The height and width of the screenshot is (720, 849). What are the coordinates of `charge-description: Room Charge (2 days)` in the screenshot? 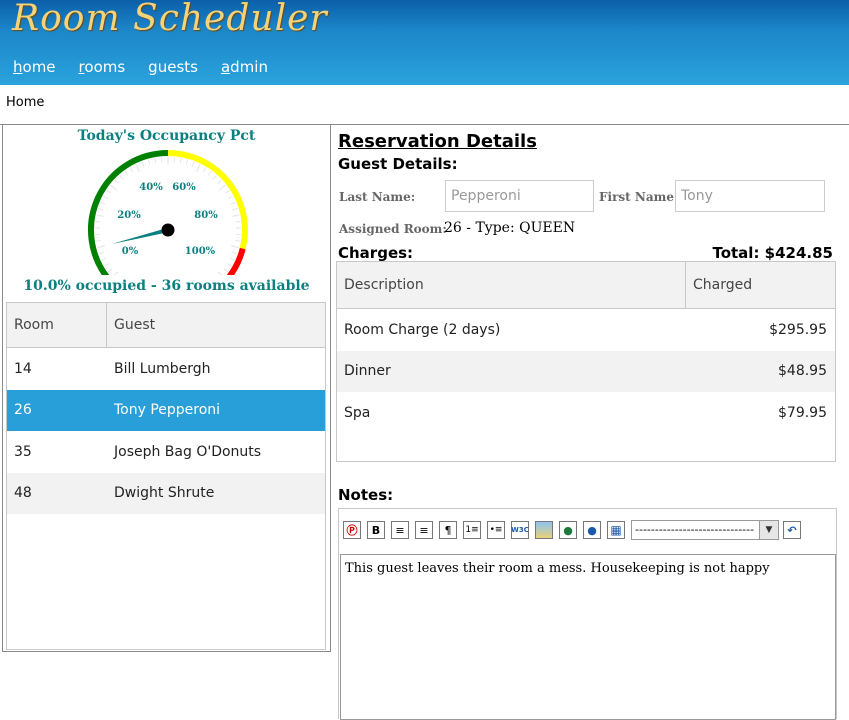 It's located at (515, 330).